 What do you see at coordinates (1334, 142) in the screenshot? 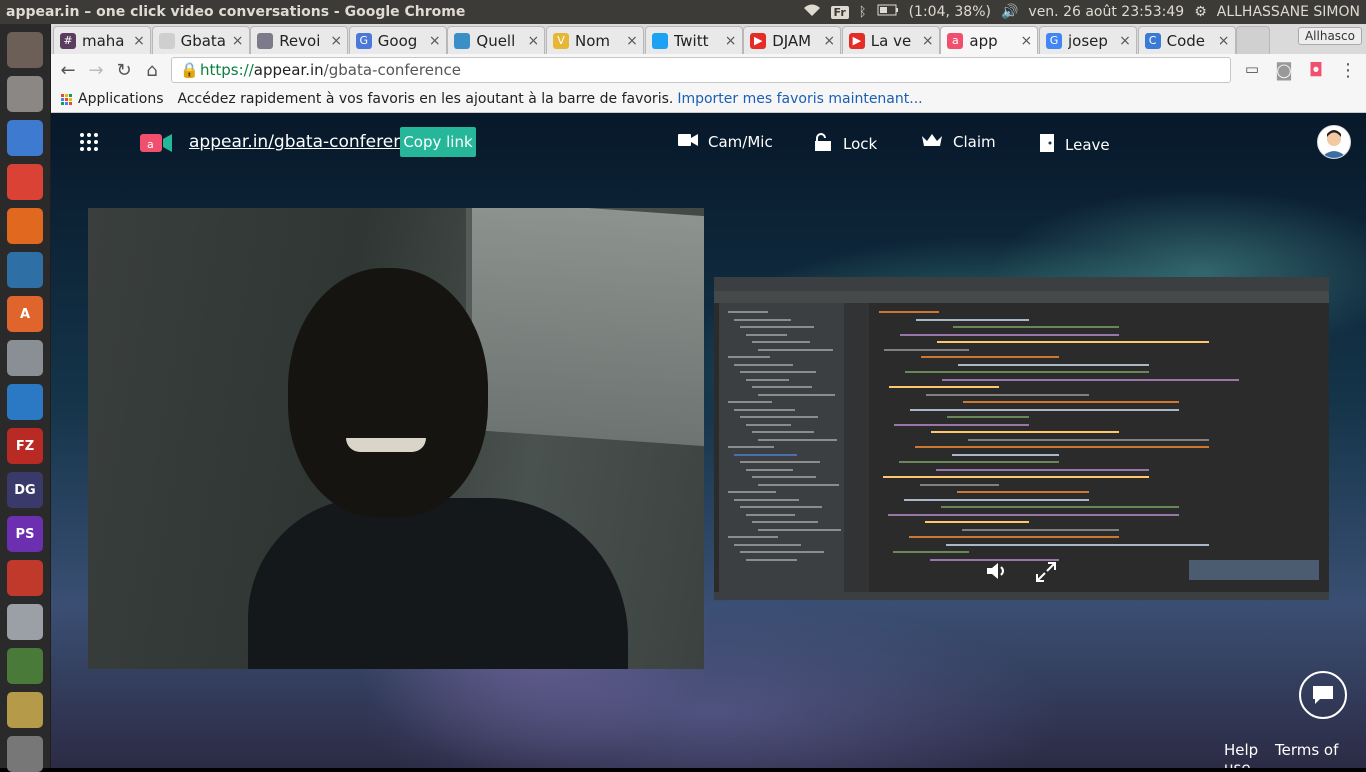
I see `user-avatar` at bounding box center [1334, 142].